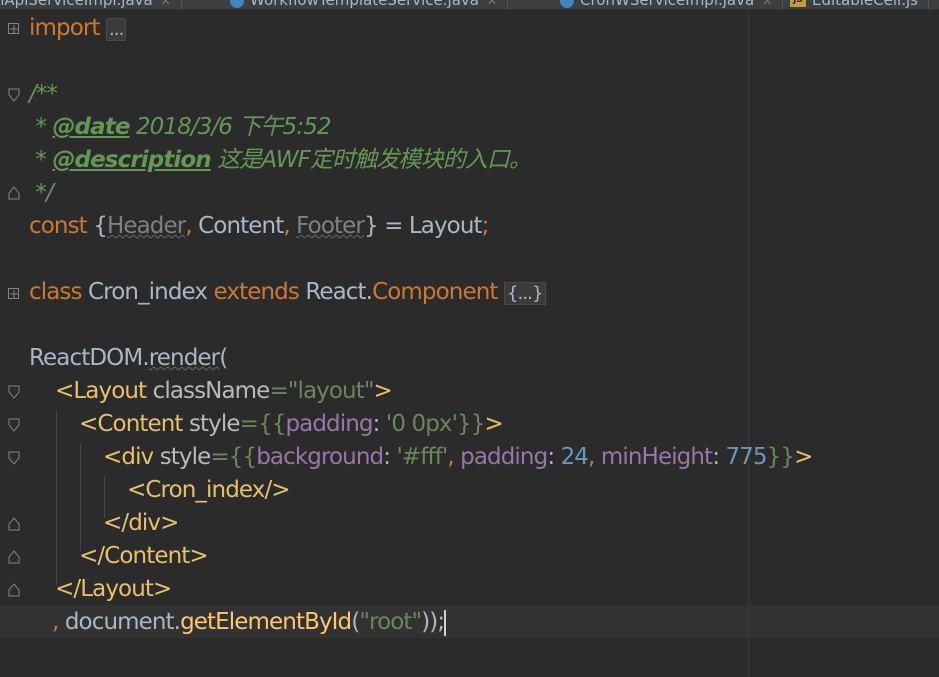 The width and height of the screenshot is (939, 677). Describe the element at coordinates (369, 4) in the screenshot. I see `editor-tab: WorkflowTemplateService.java ✕` at that location.